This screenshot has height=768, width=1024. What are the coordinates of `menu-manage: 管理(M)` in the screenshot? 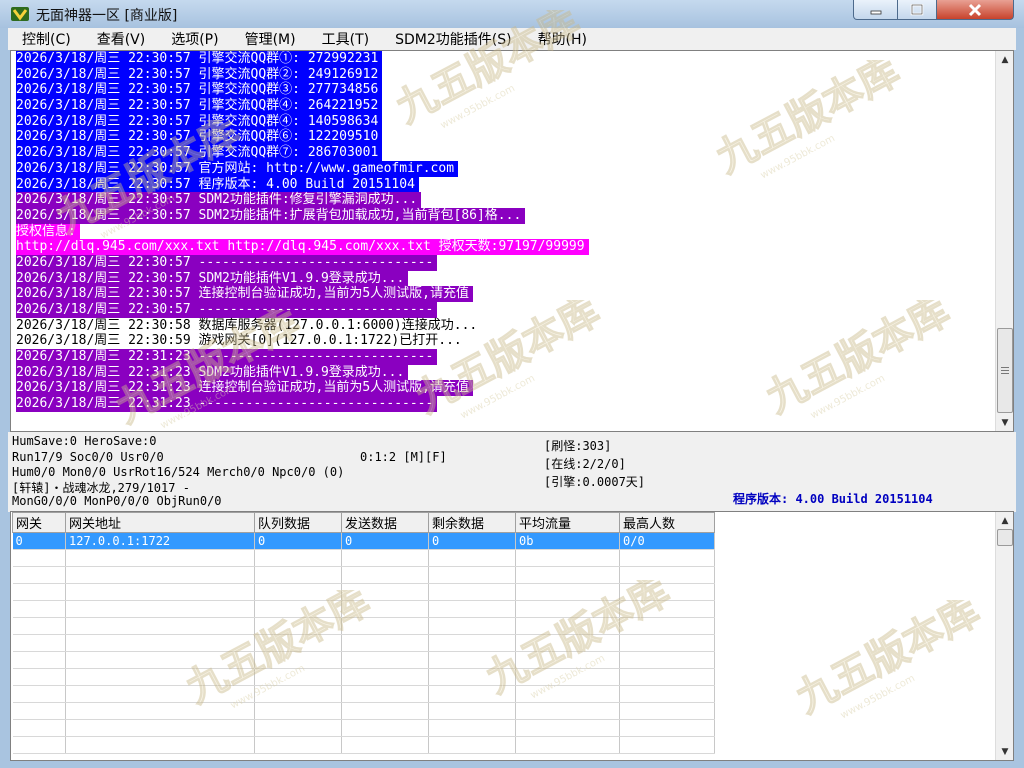 It's located at (270, 39).